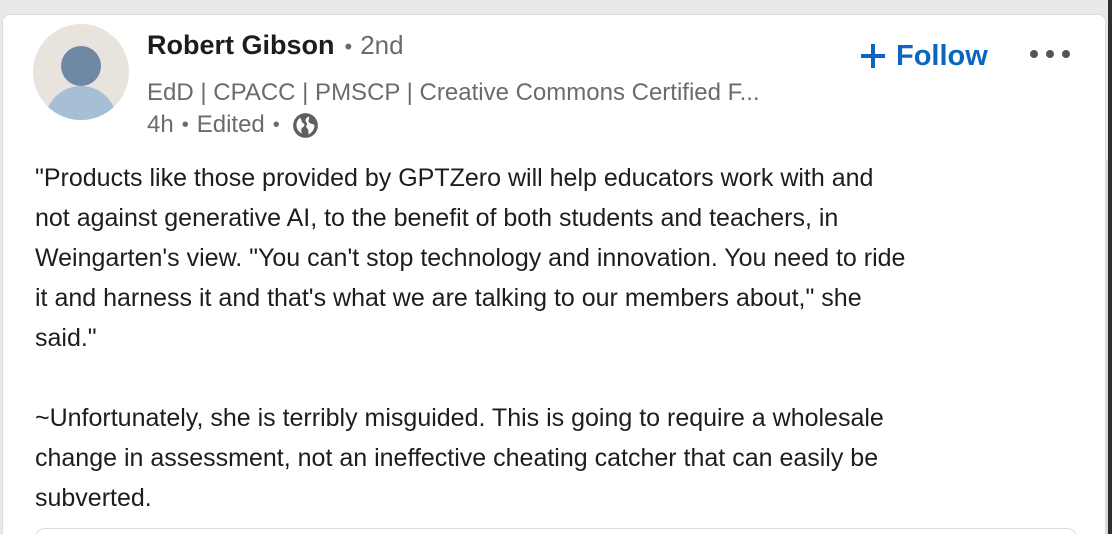 Image resolution: width=1112 pixels, height=534 pixels. I want to click on edited-label: Edited, so click(230, 124).